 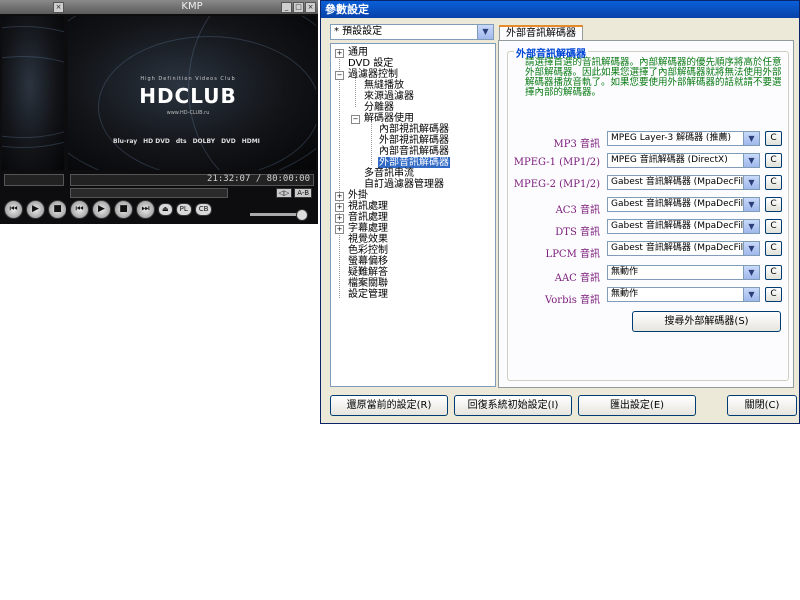 What do you see at coordinates (389, 96) in the screenshot?
I see `tree-item-source-filter: 來源過濾器` at bounding box center [389, 96].